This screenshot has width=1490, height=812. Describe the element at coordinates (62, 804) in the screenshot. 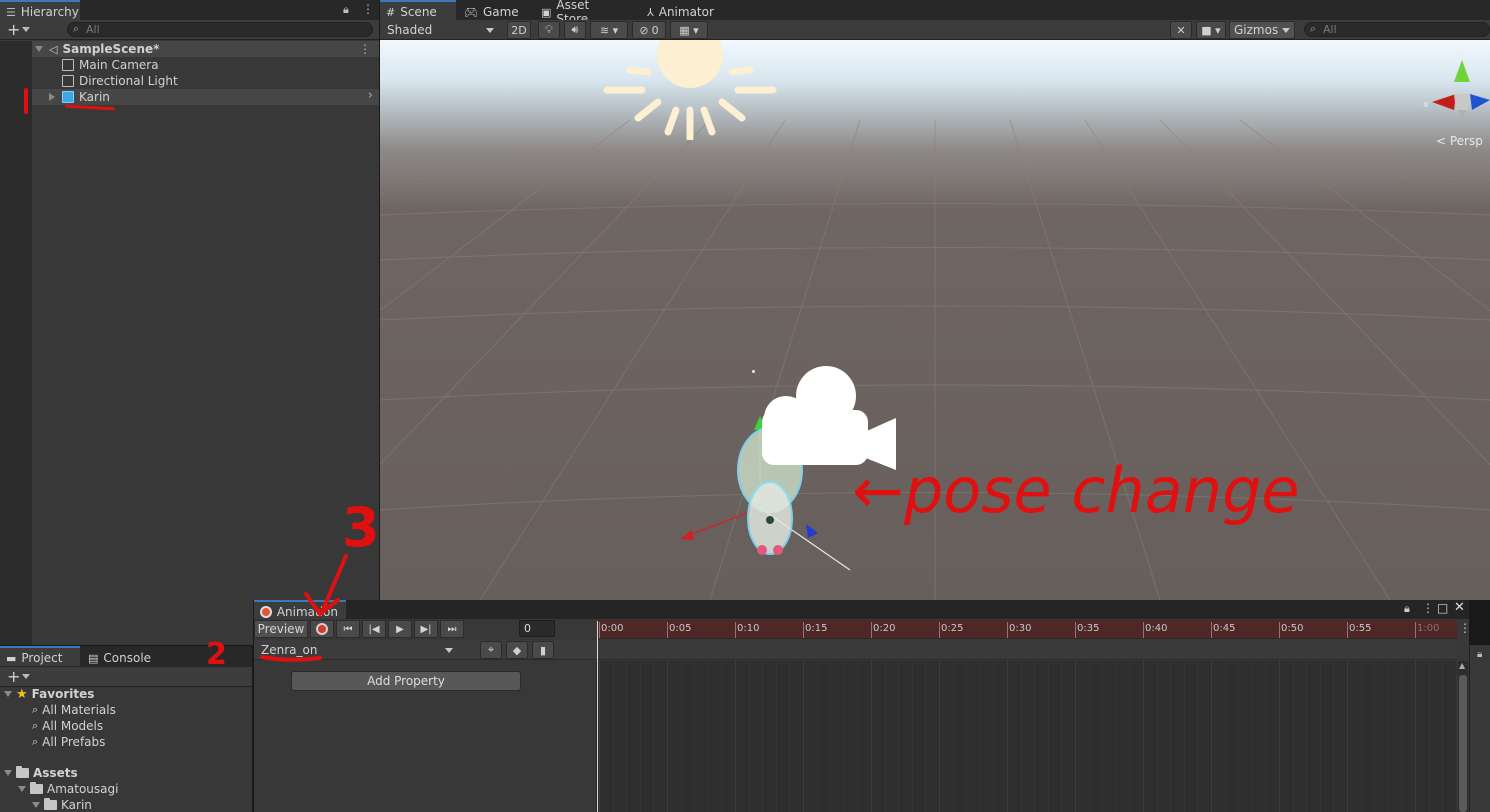

I see `folder-karin: Karin` at that location.